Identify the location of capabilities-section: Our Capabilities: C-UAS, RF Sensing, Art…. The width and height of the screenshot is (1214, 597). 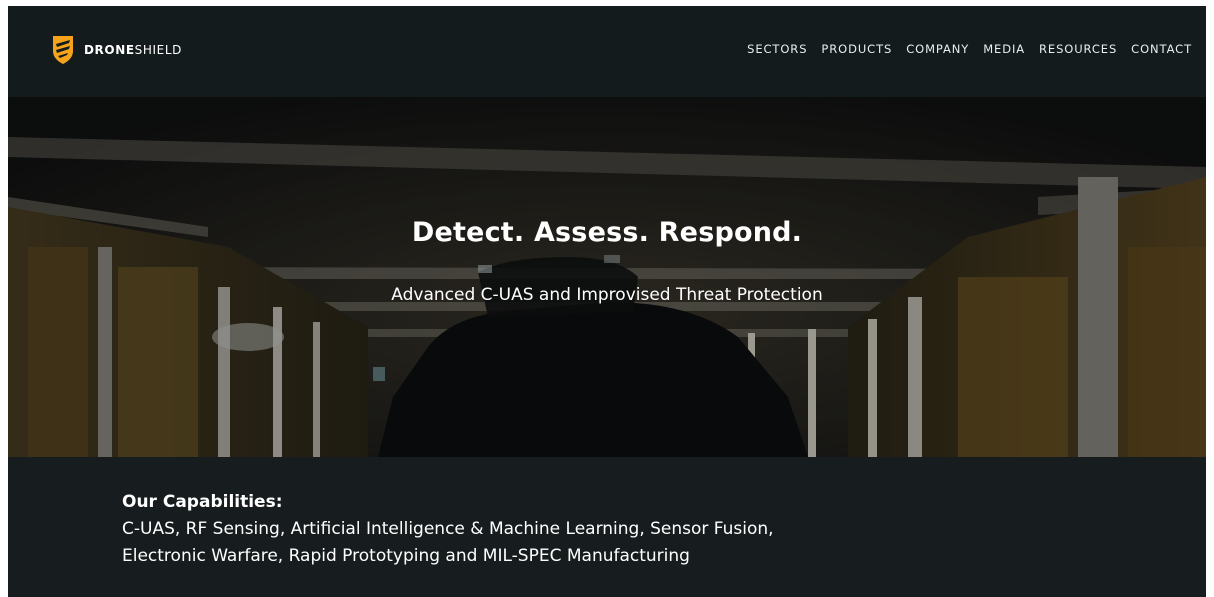
(472, 531).